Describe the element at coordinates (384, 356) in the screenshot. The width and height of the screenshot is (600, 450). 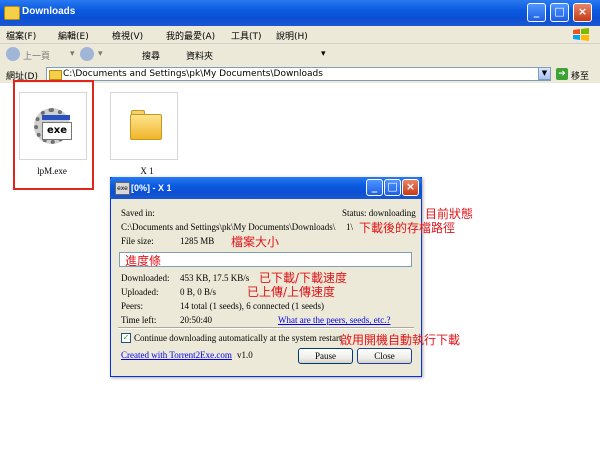
I see `close-dialog-button: Close` at that location.